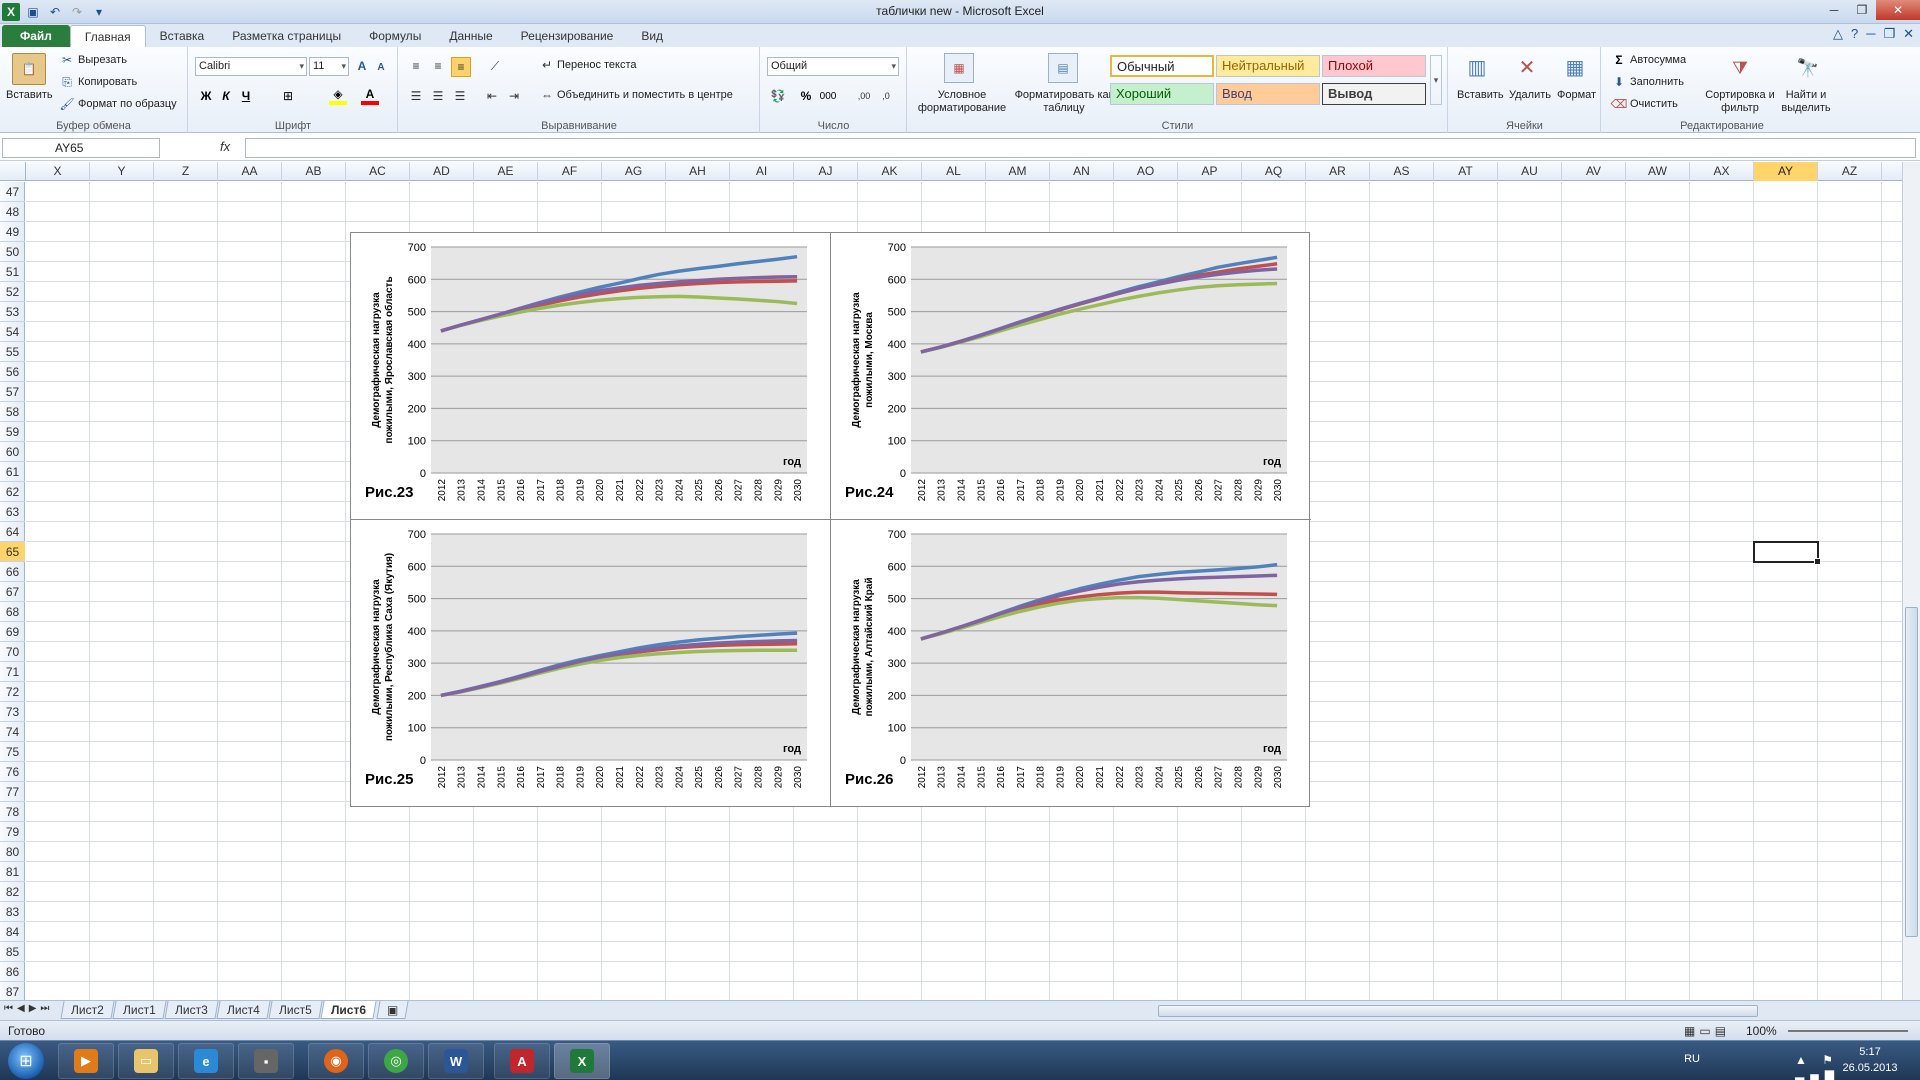  Describe the element at coordinates (12, 592) in the screenshot. I see `row-header: 67` at that location.